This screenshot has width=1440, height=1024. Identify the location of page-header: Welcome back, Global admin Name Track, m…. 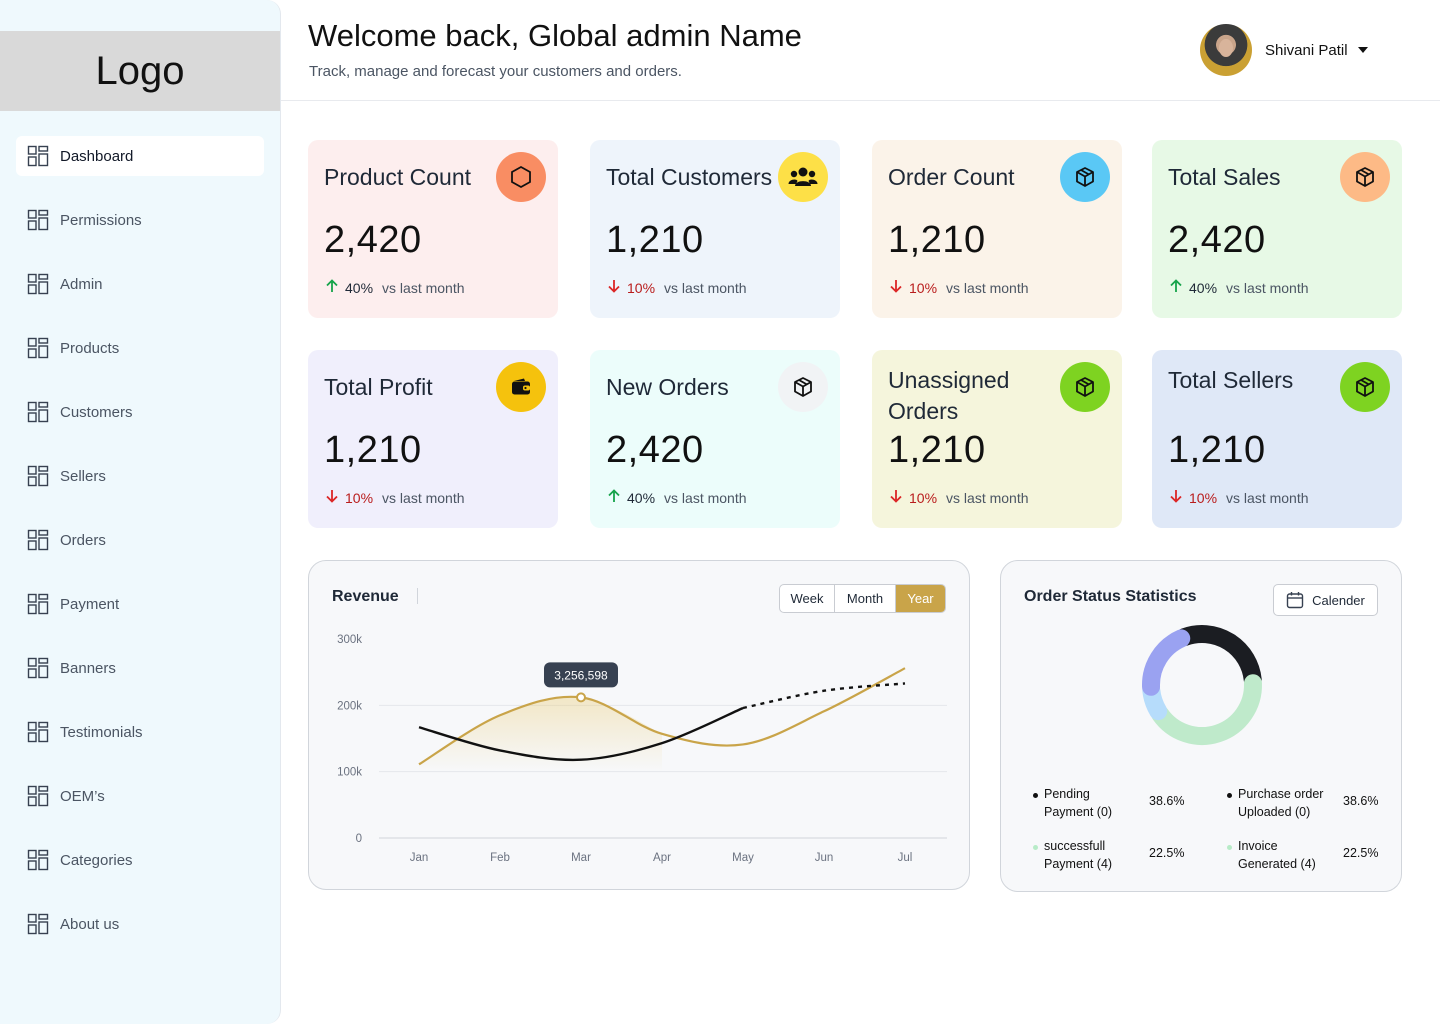
(860, 50).